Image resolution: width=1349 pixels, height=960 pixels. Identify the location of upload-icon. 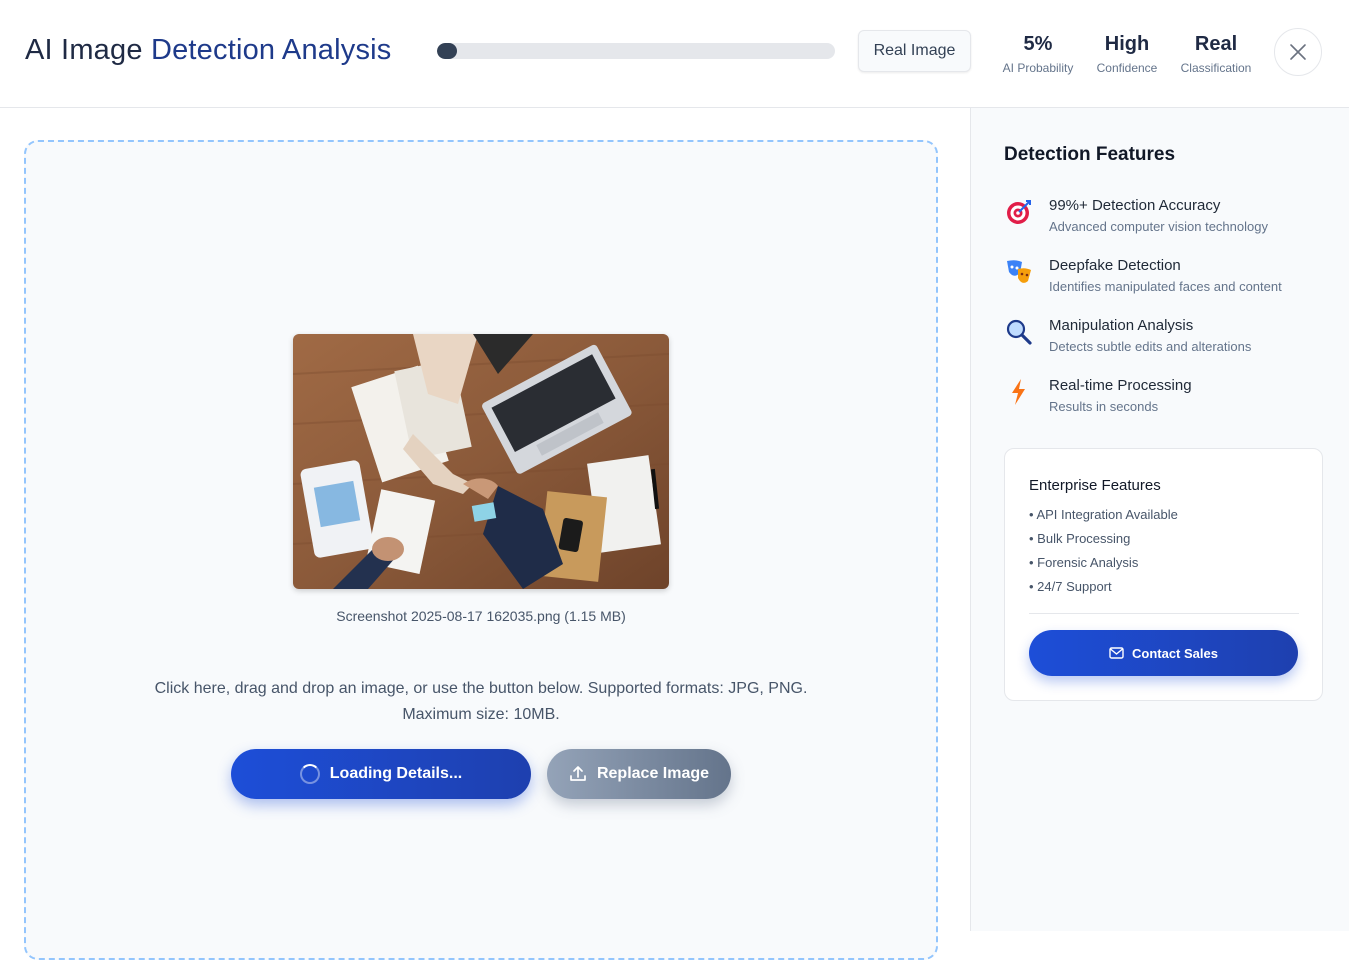
(578, 773).